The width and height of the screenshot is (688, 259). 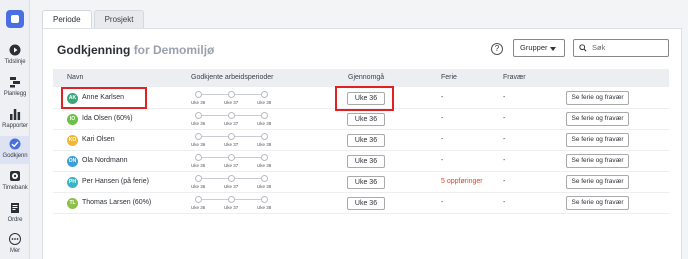 I want to click on bar-chart-icon, so click(x=15, y=114).